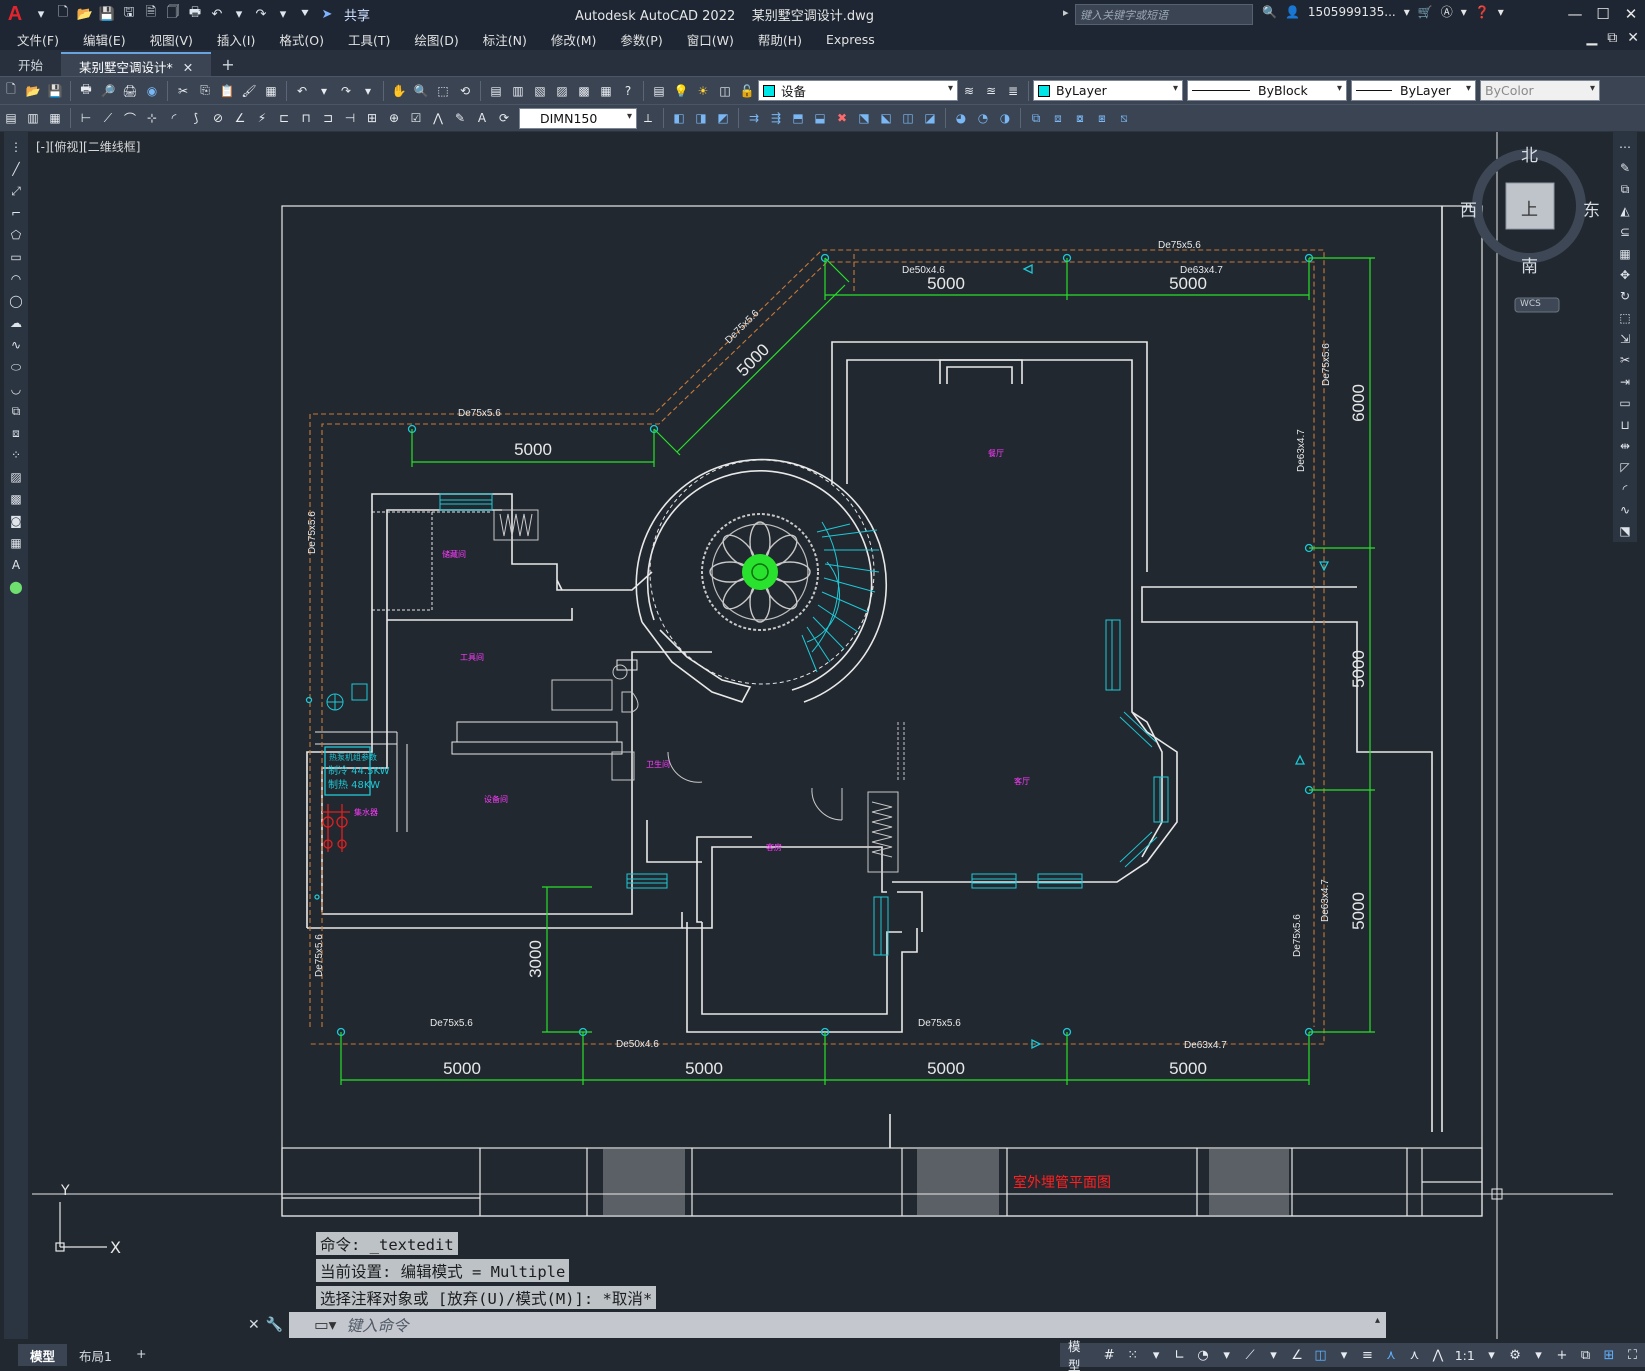 The height and width of the screenshot is (1371, 1645). I want to click on dim-edit-icon: ✎, so click(460, 118).